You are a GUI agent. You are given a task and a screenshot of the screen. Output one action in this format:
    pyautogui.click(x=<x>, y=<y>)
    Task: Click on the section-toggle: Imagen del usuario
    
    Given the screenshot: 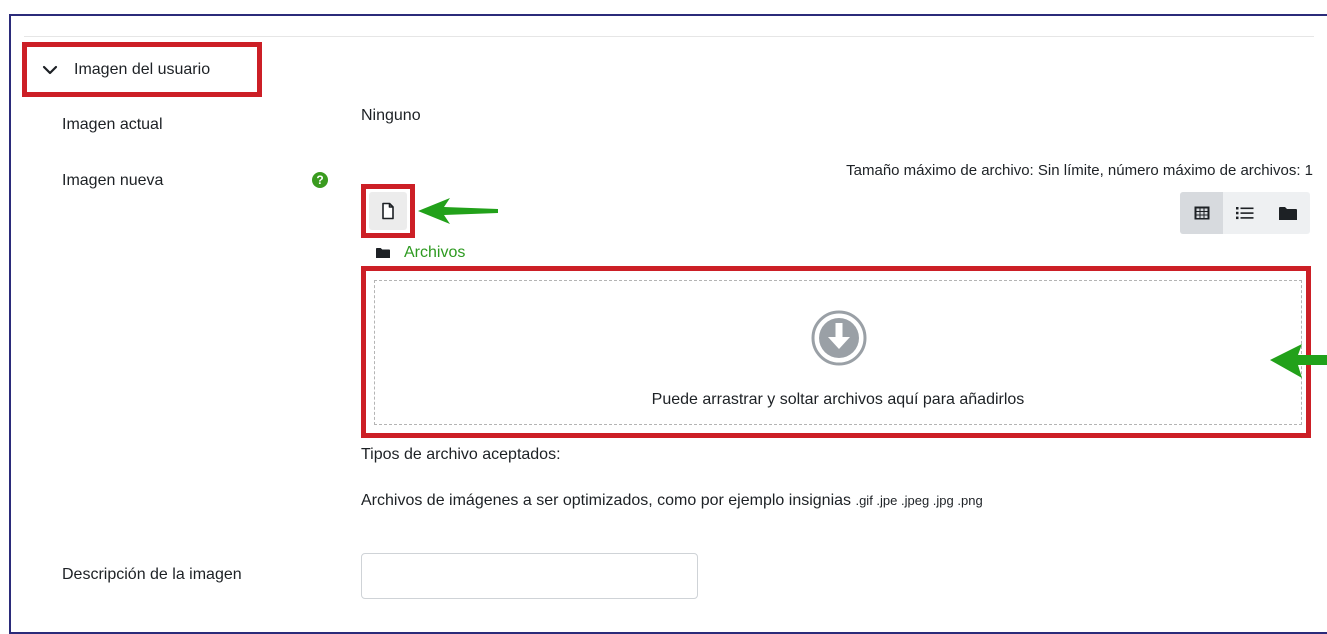 What is the action you would take?
    pyautogui.click(x=125, y=70)
    